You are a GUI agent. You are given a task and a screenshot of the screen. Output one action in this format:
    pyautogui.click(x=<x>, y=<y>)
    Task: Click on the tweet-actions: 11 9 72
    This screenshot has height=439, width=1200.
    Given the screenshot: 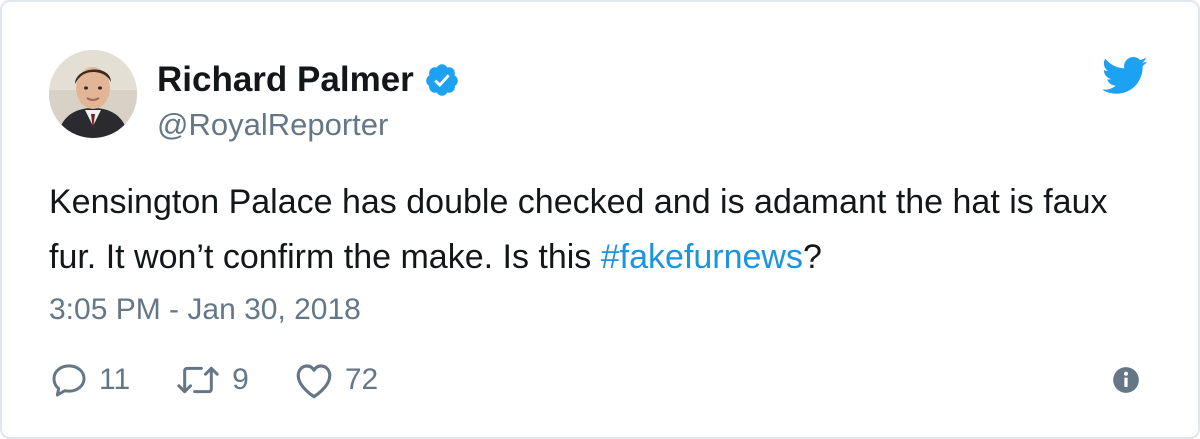 What is the action you would take?
    pyautogui.click(x=235, y=380)
    